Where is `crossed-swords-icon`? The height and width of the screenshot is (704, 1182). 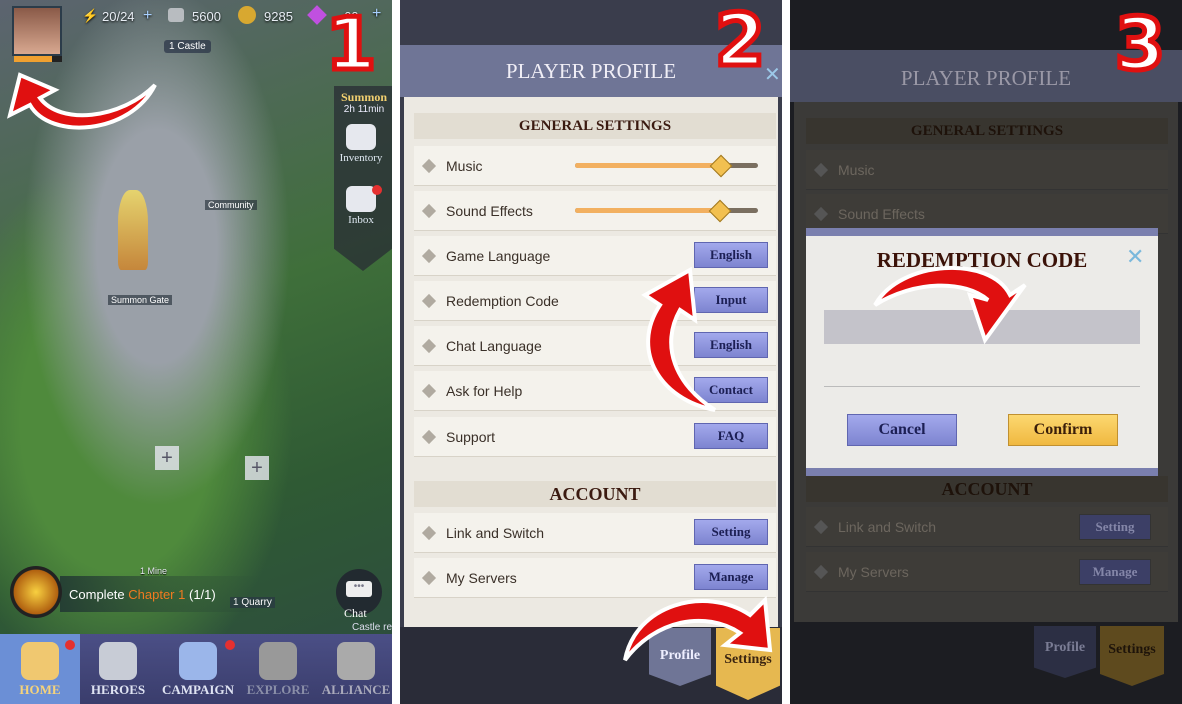 crossed-swords-icon is located at coordinates (198, 661).